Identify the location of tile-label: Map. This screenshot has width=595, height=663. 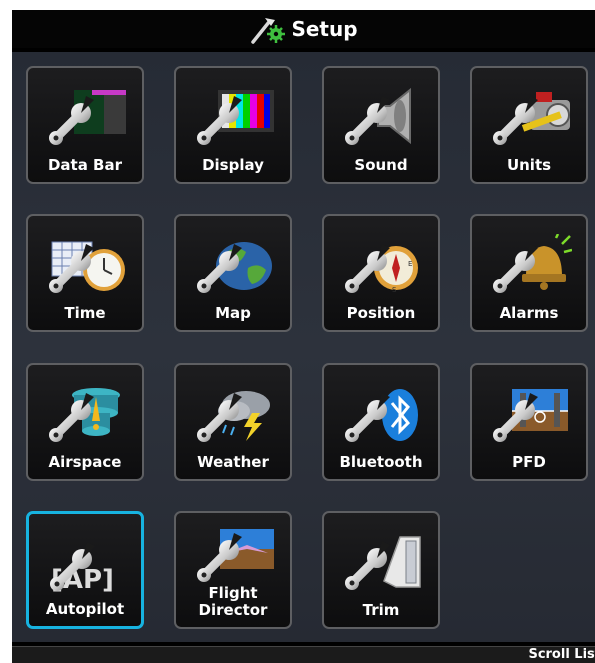
(233, 313).